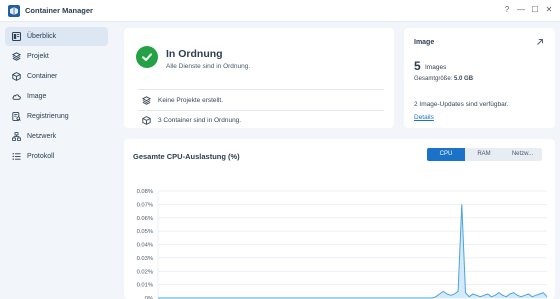 This screenshot has height=299, width=560. Describe the element at coordinates (16, 96) in the screenshot. I see `cloud-icon` at that location.